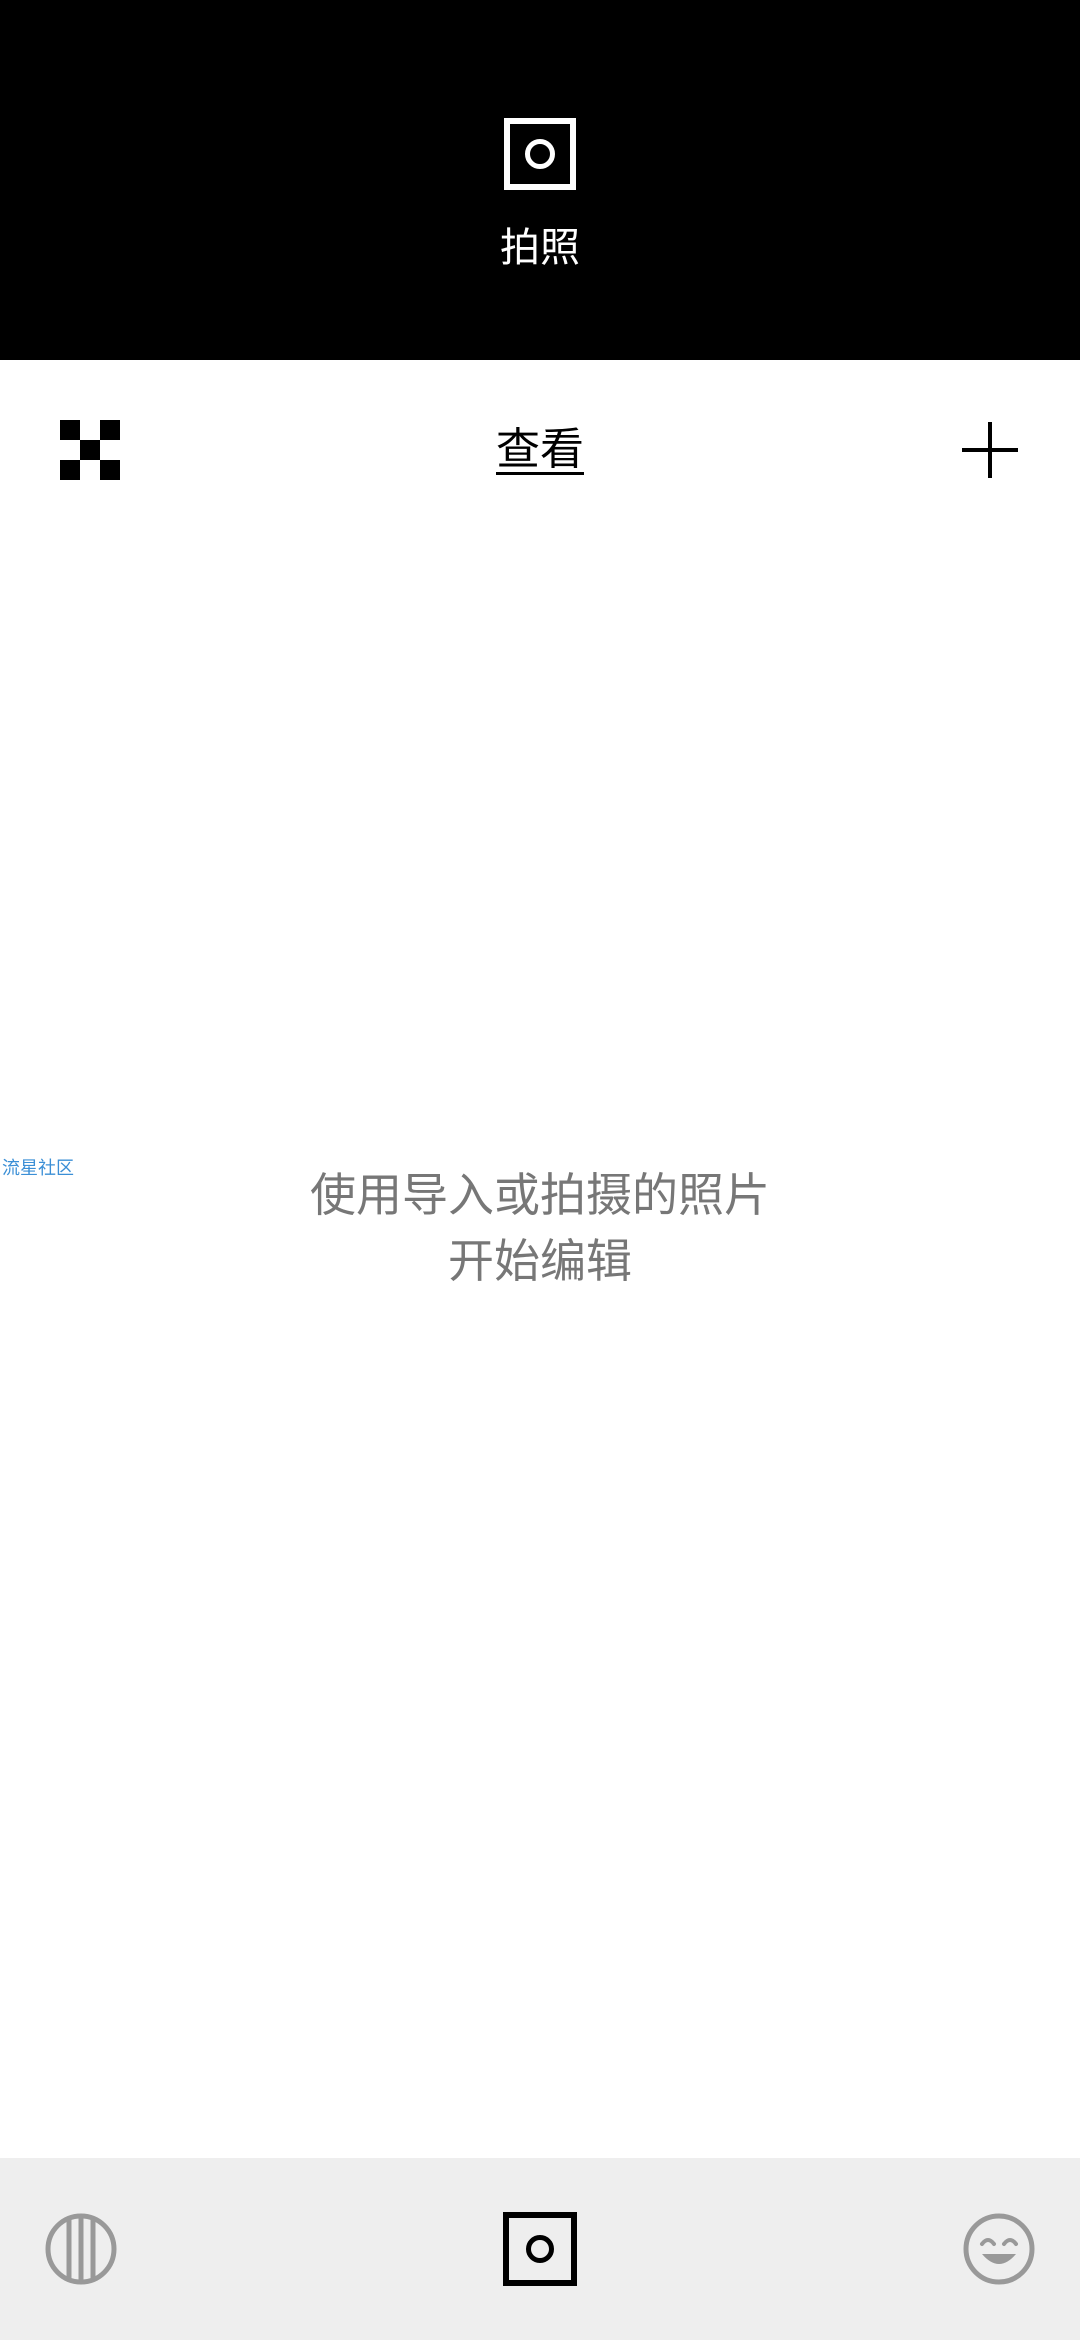  Describe the element at coordinates (990, 450) in the screenshot. I see `plus-icon` at that location.